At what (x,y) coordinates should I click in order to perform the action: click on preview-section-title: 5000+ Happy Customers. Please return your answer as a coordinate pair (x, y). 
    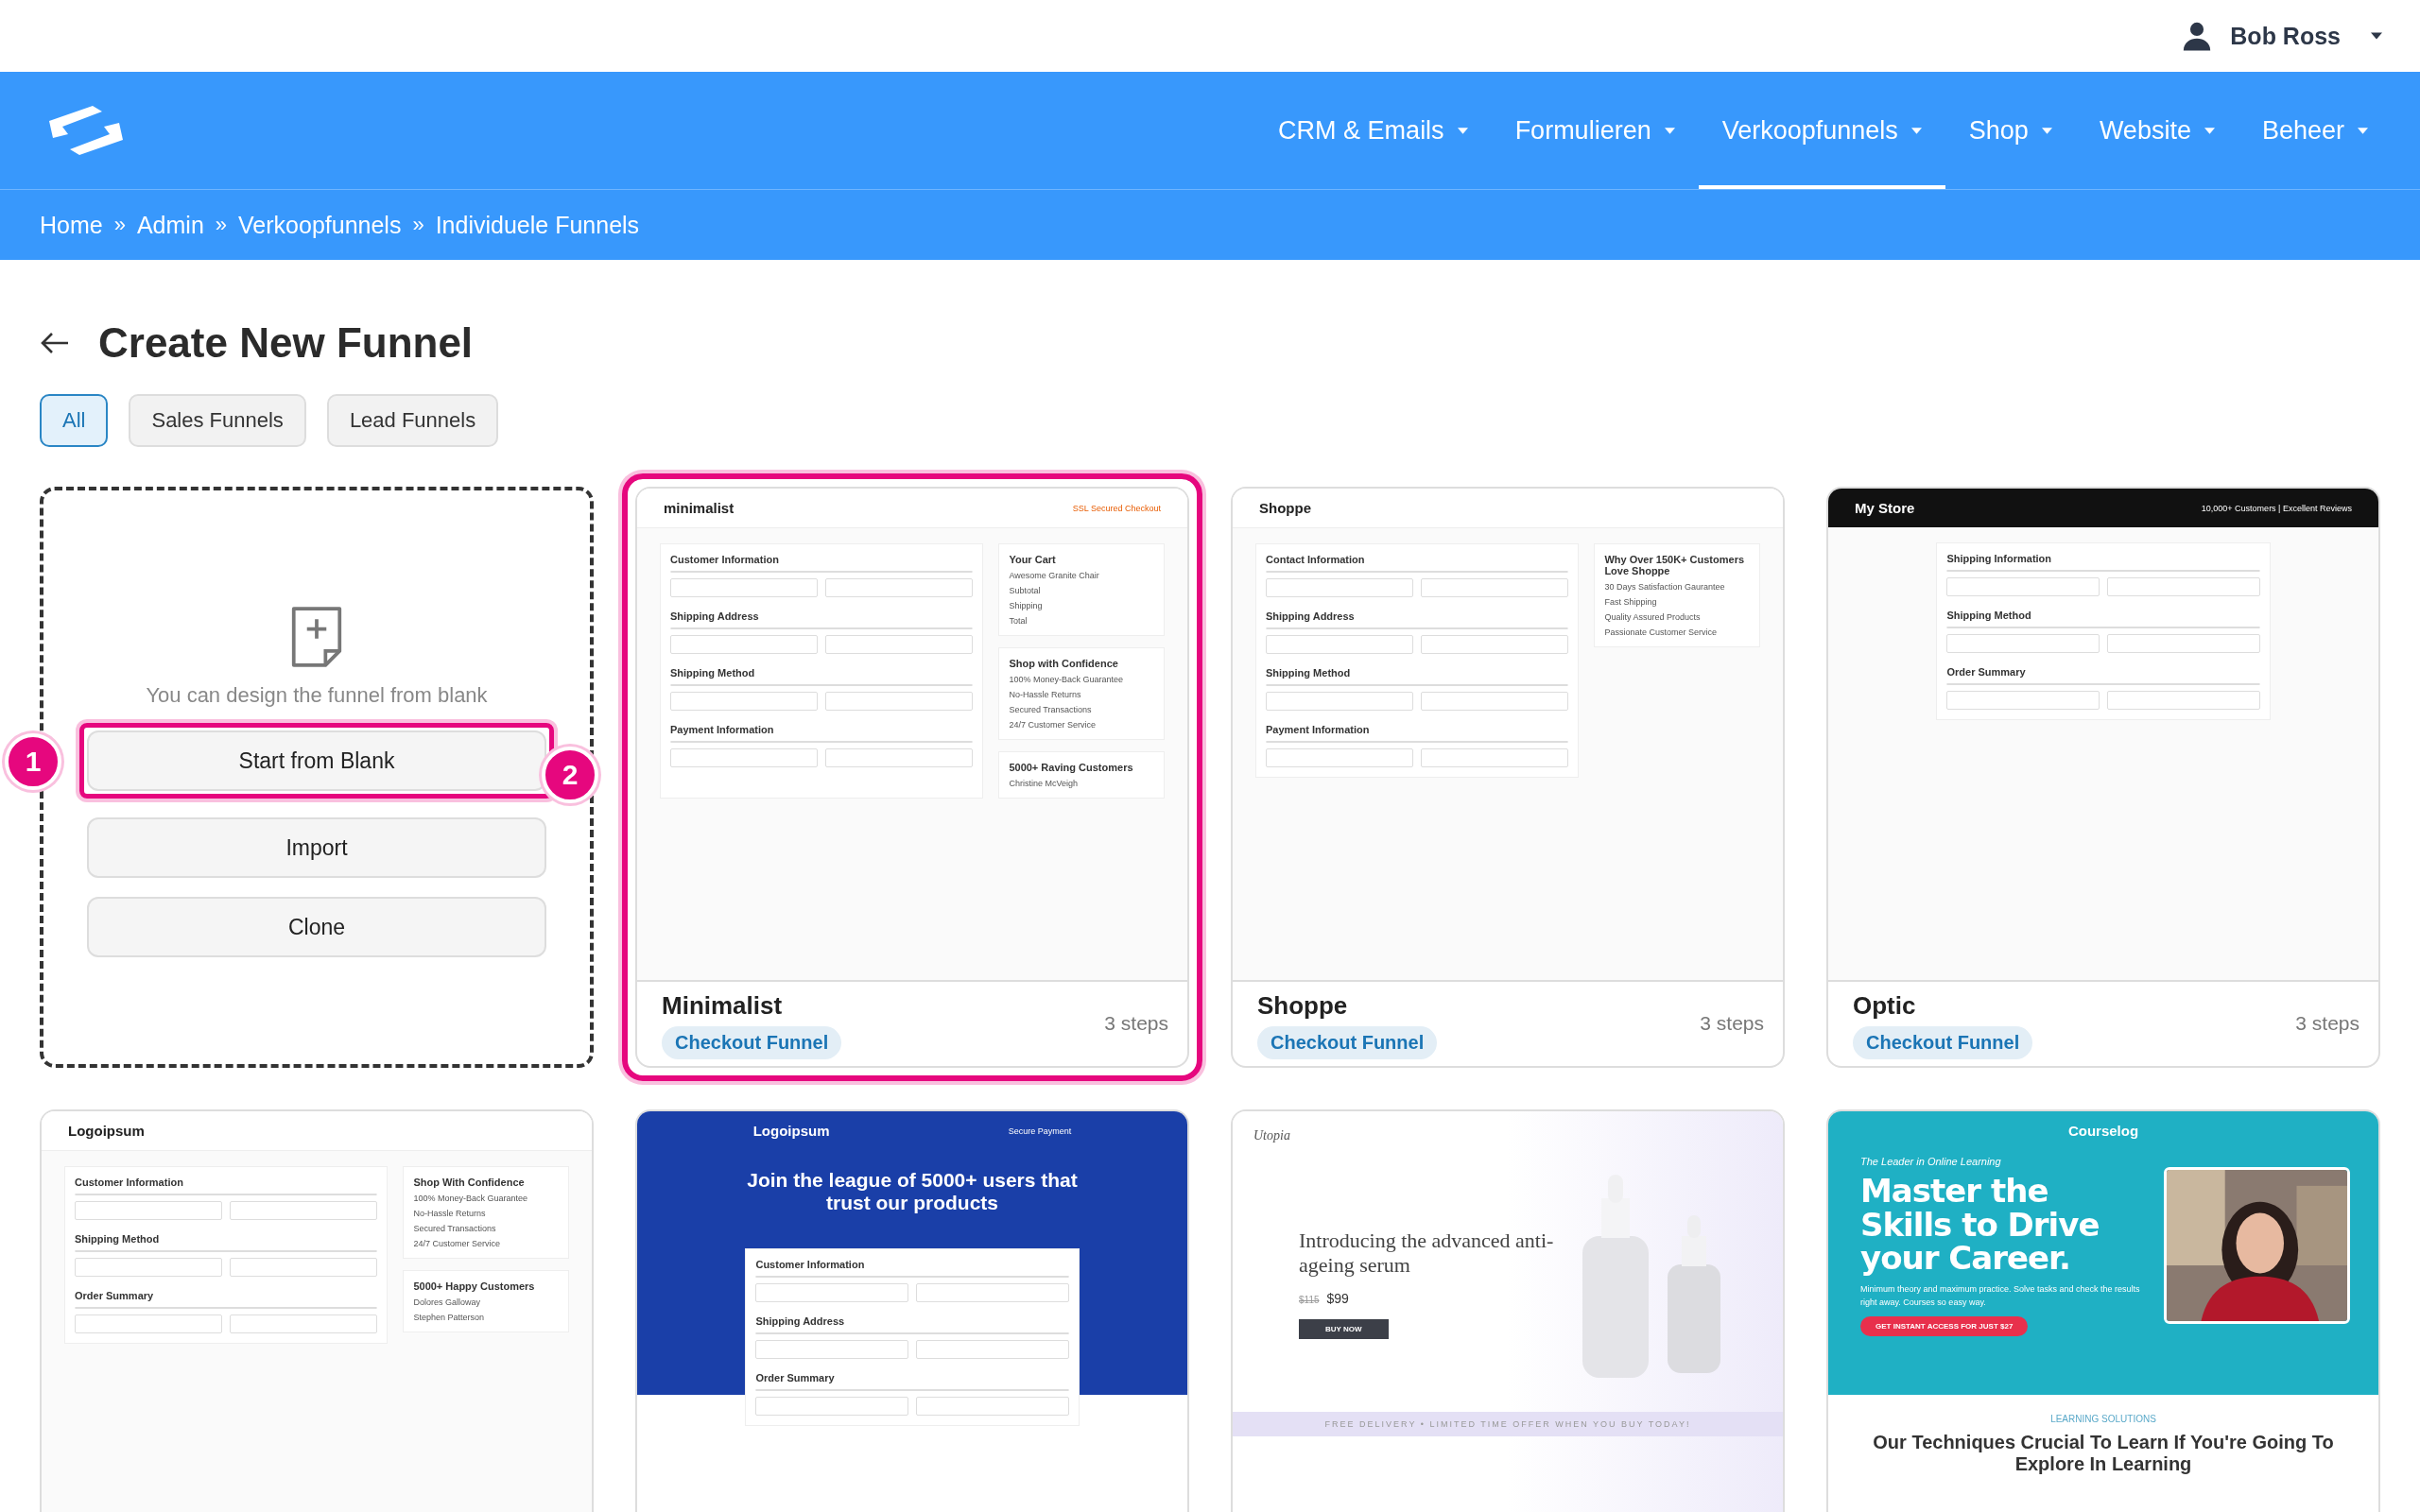
    Looking at the image, I should click on (474, 1286).